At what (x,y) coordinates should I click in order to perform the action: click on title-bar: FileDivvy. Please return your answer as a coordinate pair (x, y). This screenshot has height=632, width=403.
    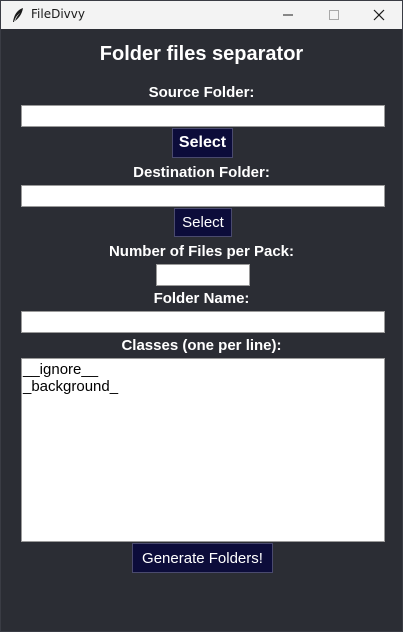
    Looking at the image, I should click on (201, 15).